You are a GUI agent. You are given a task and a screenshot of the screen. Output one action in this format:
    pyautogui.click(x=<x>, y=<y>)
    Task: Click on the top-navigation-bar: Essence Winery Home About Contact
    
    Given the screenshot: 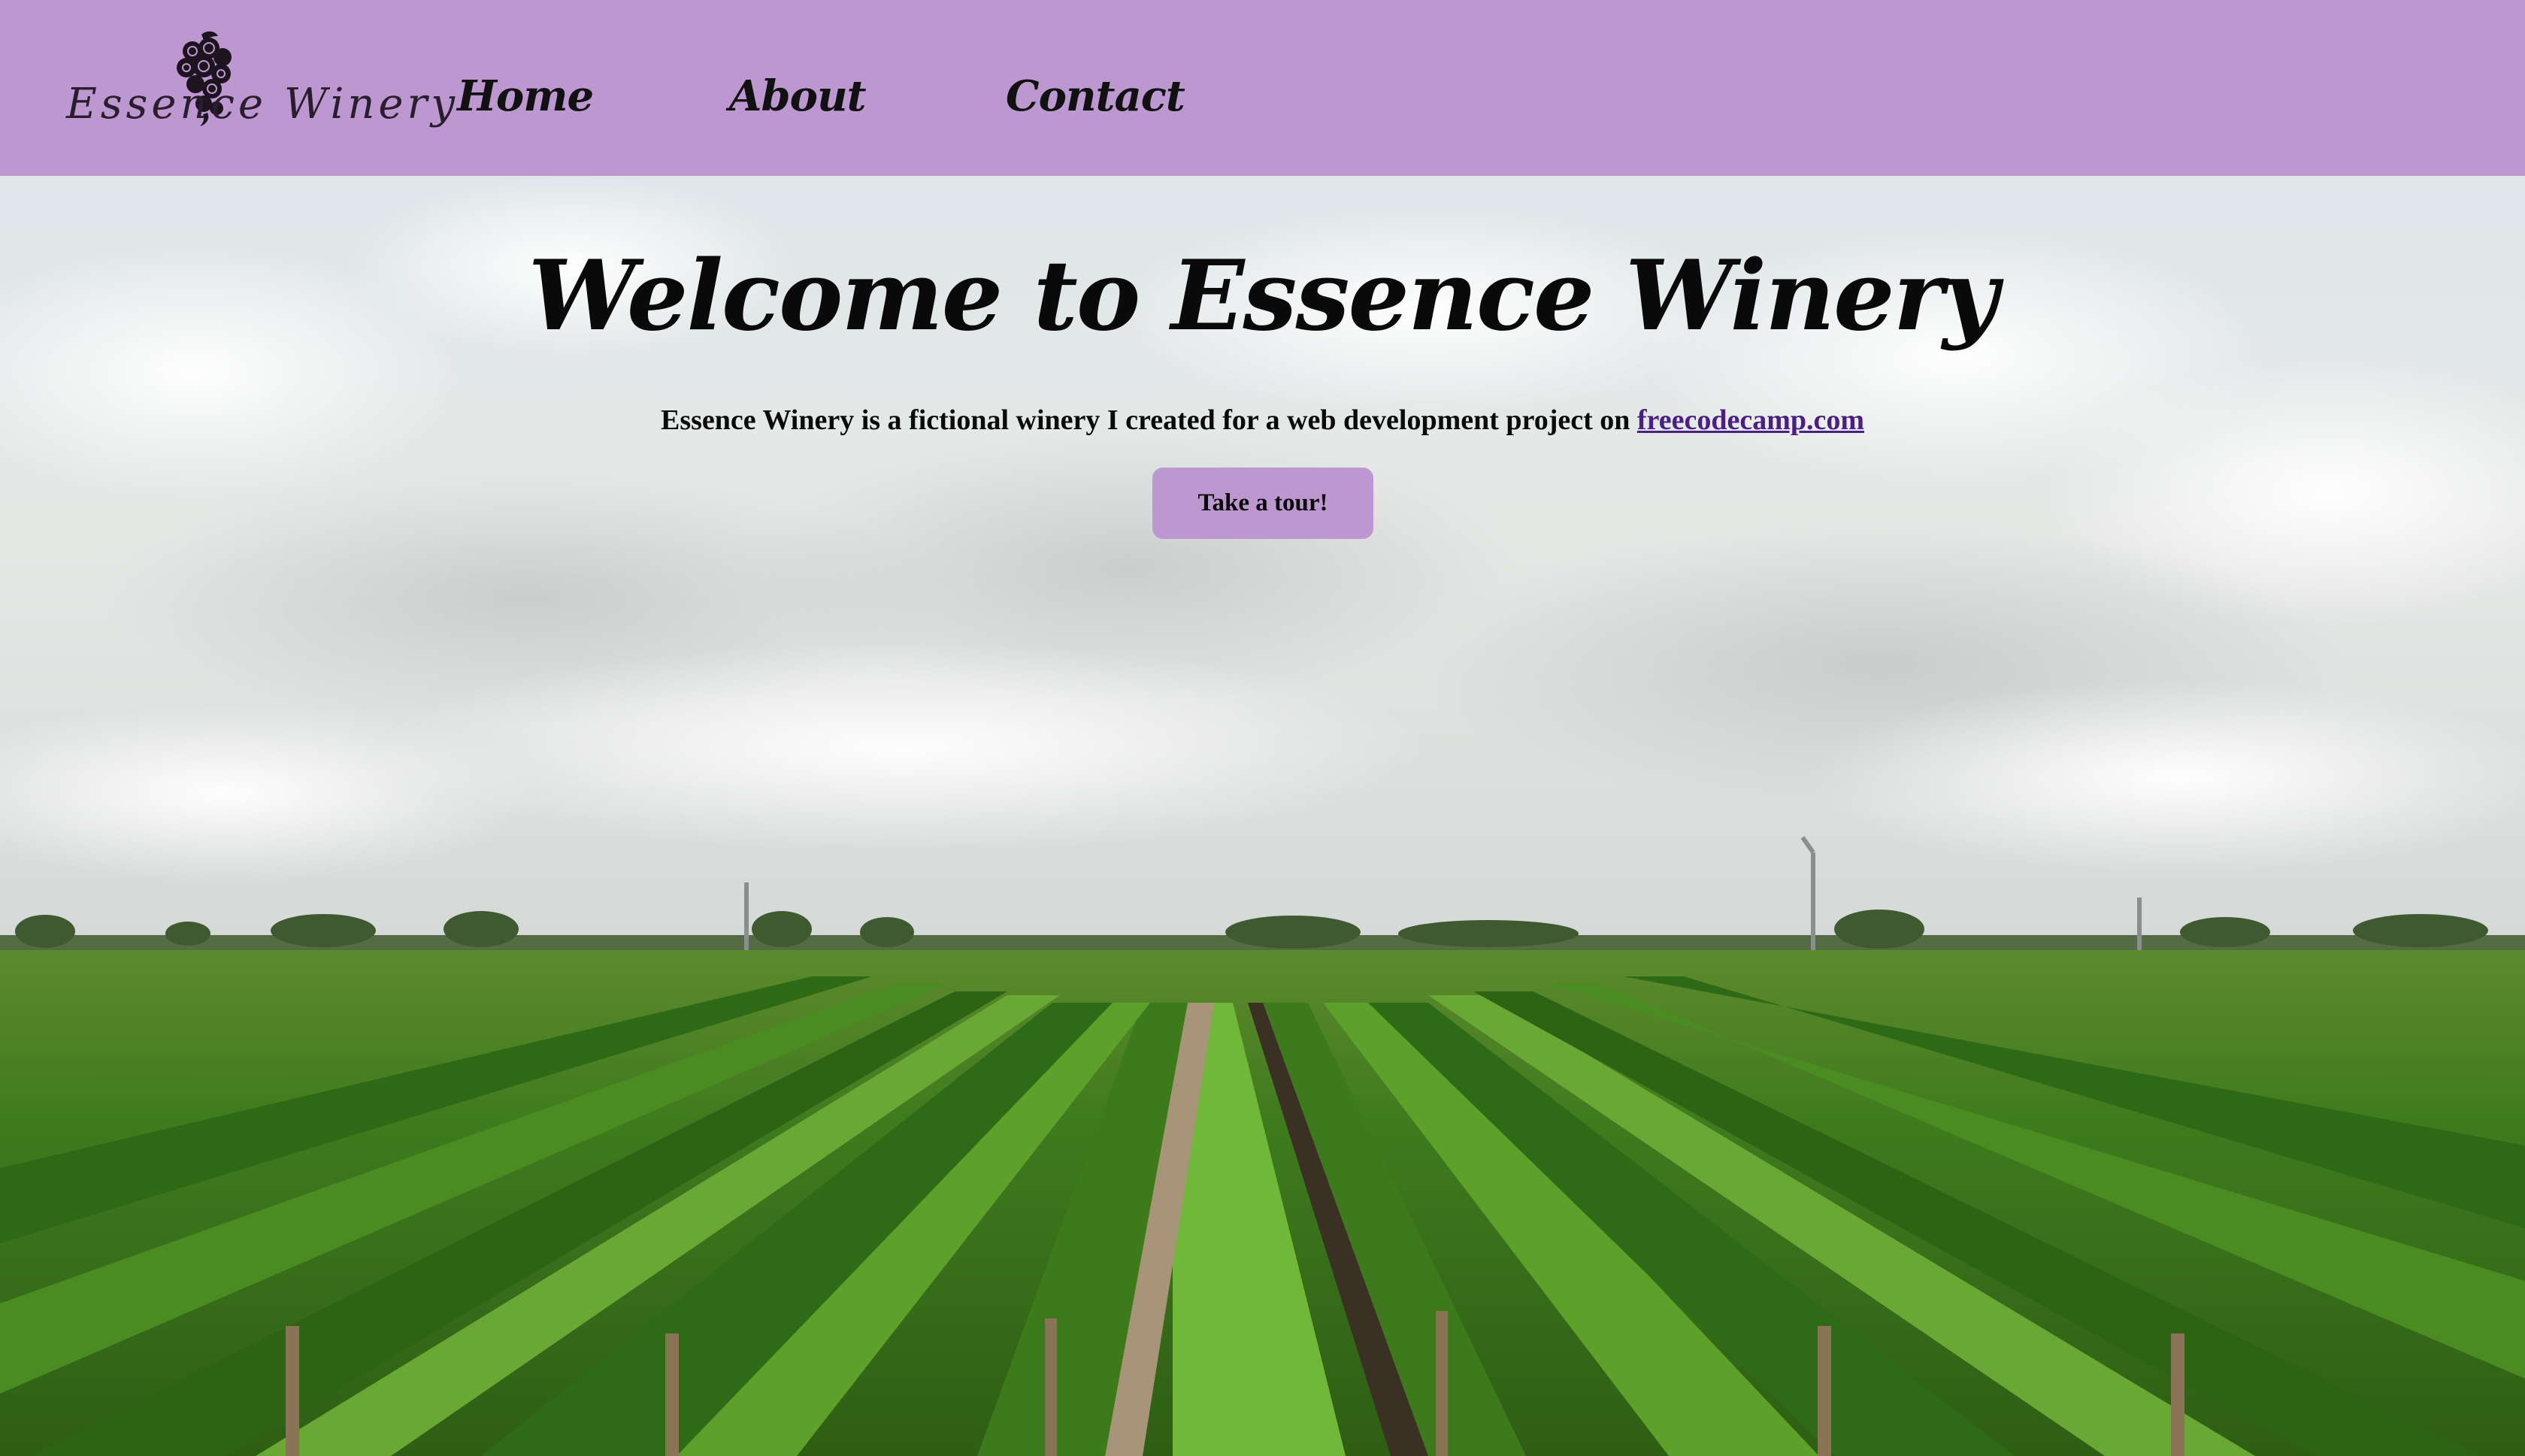 What is the action you would take?
    pyautogui.click(x=1262, y=88)
    